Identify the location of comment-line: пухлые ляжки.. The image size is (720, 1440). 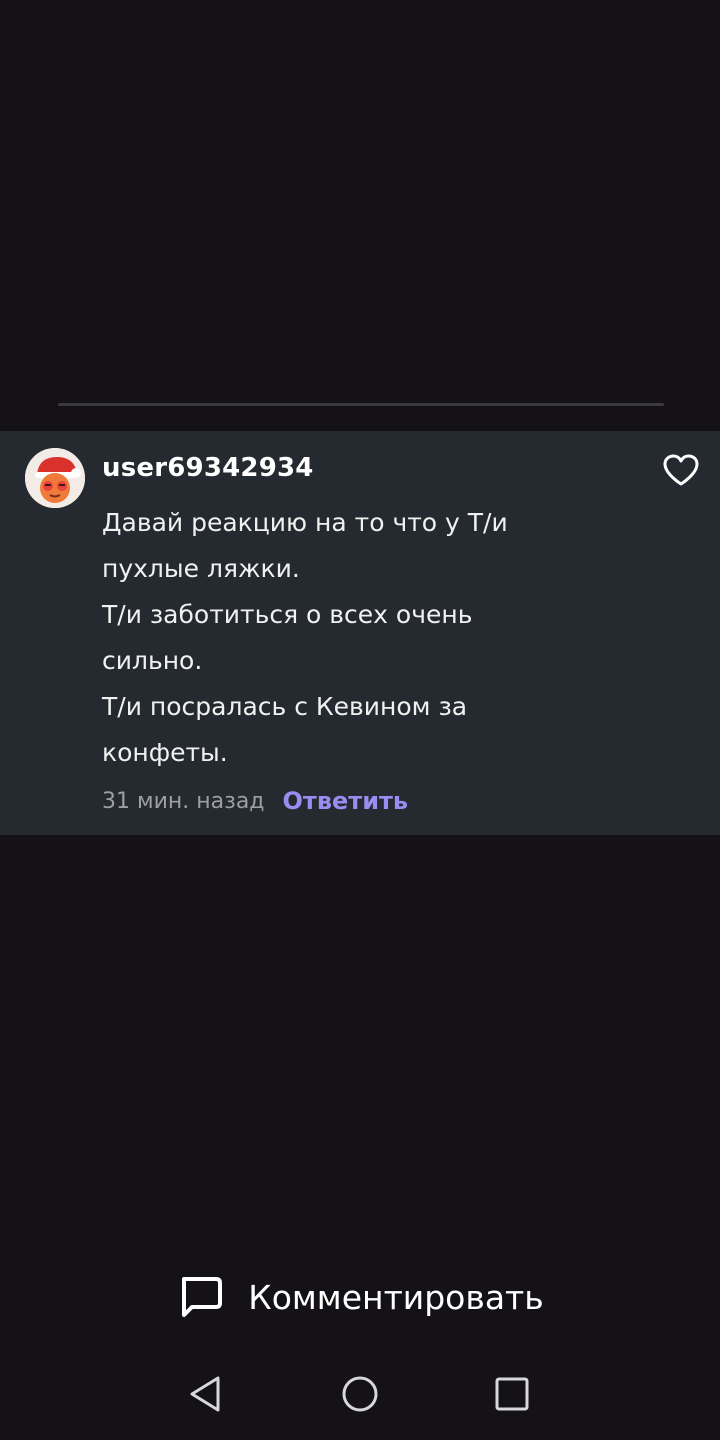
(201, 568).